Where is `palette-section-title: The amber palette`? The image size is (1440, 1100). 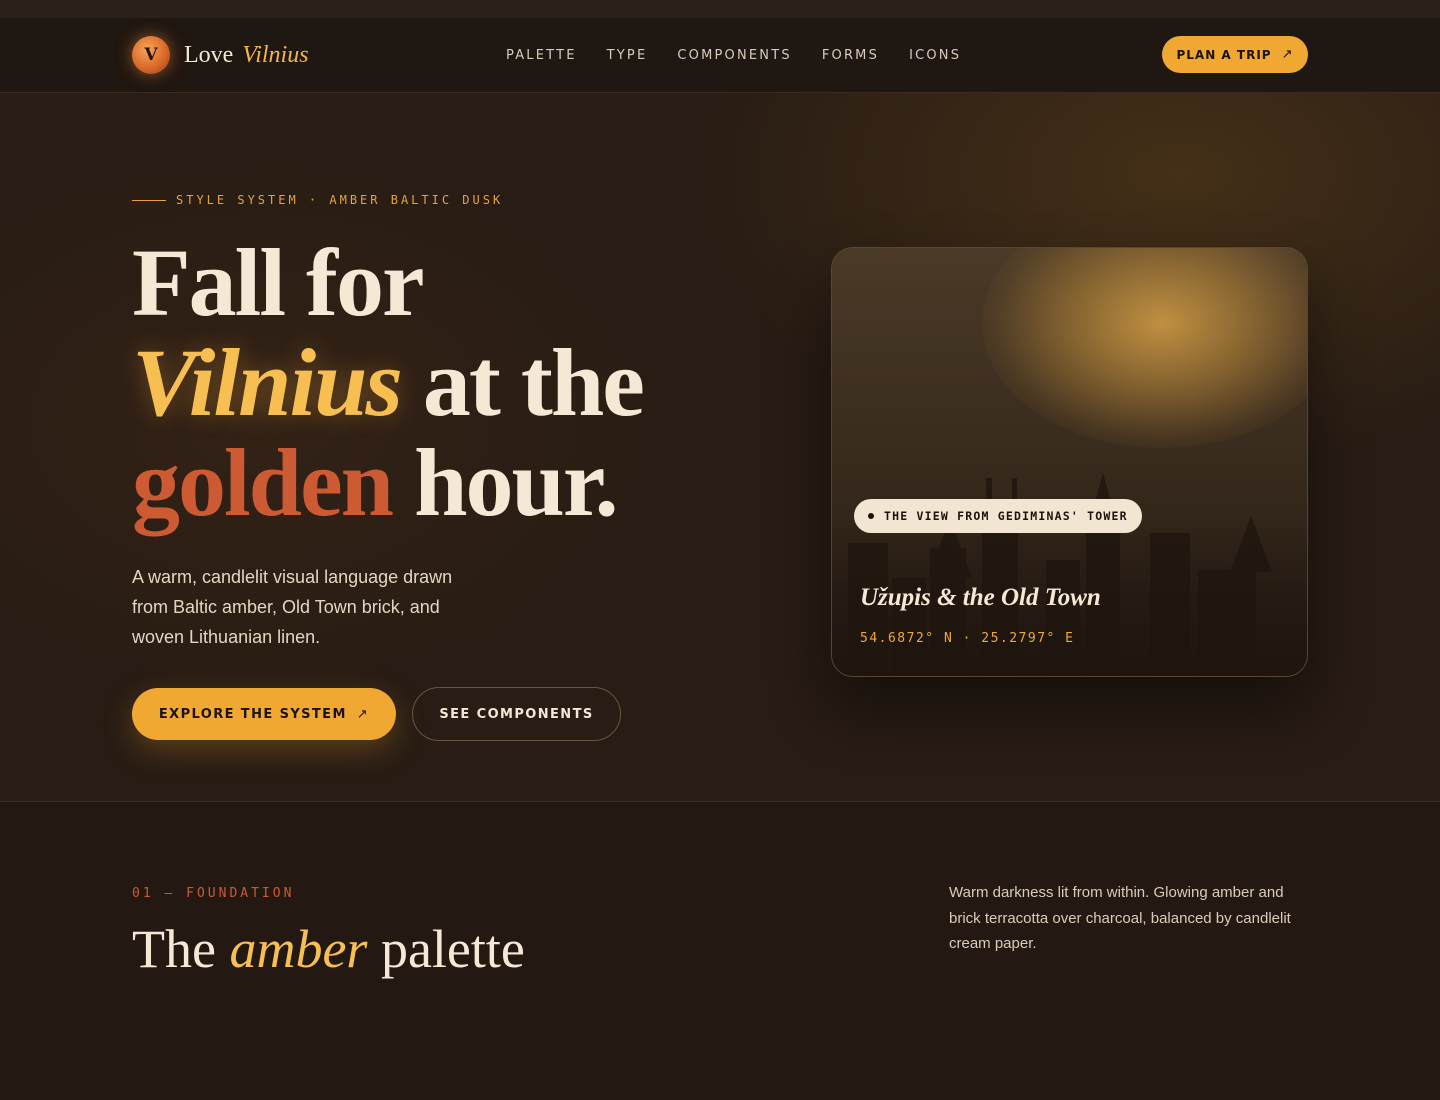 palette-section-title: The amber palette is located at coordinates (328, 949).